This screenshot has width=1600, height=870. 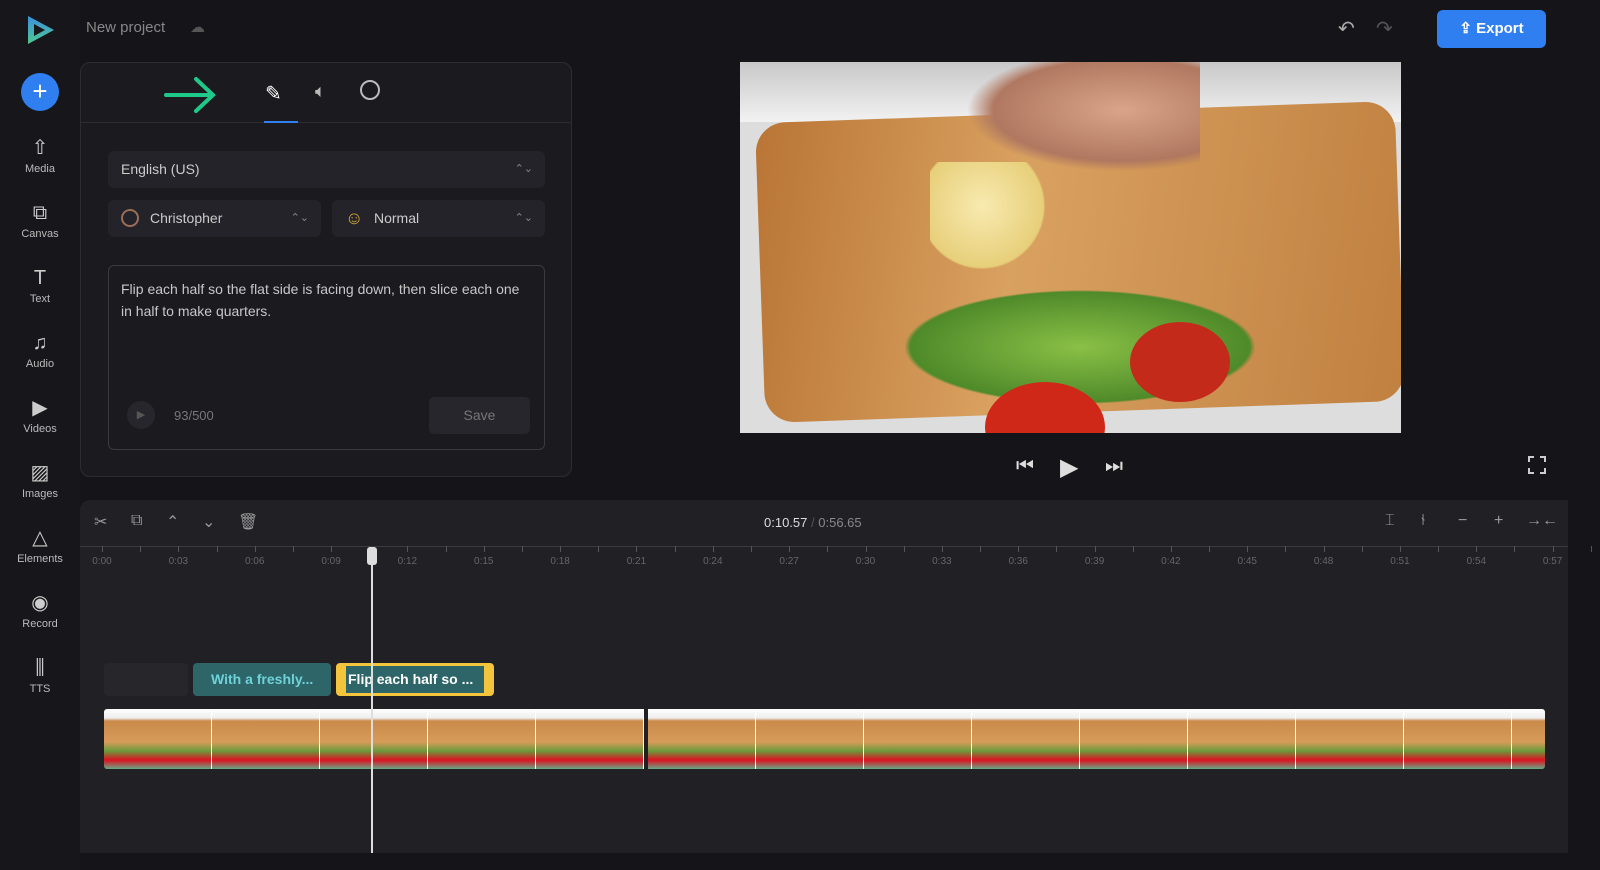 What do you see at coordinates (40, 148) in the screenshot?
I see `cloud-upload-icon: ⇧` at bounding box center [40, 148].